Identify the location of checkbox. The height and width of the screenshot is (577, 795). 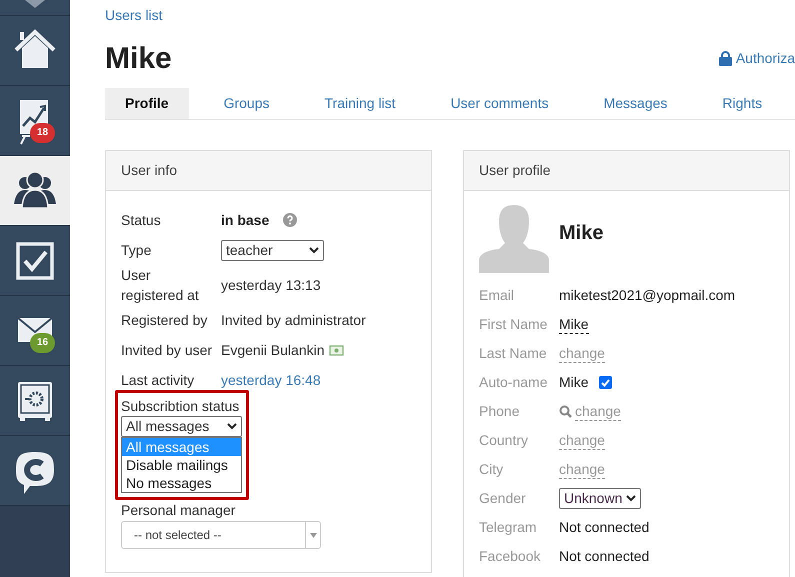
(605, 382).